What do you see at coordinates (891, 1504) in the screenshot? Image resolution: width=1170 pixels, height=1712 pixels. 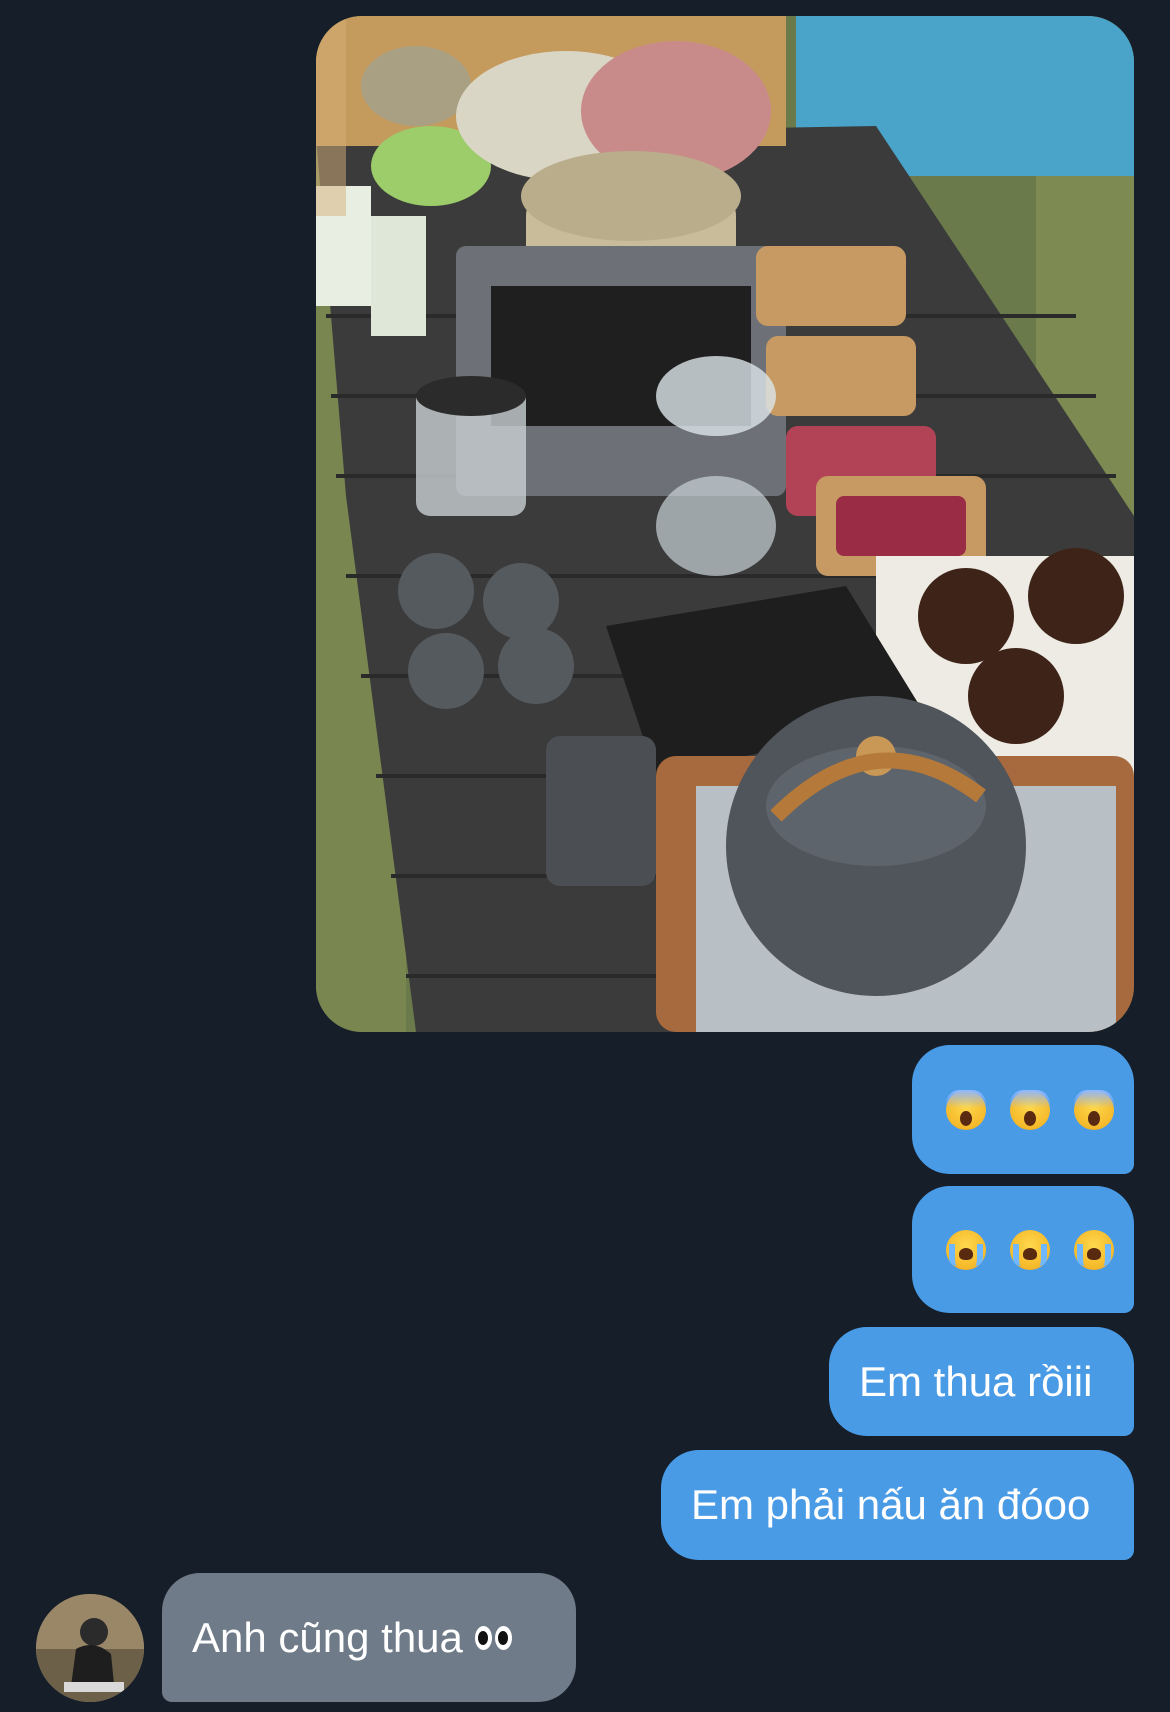 I see `message-text: Em phải nấu ăn đóoo` at bounding box center [891, 1504].